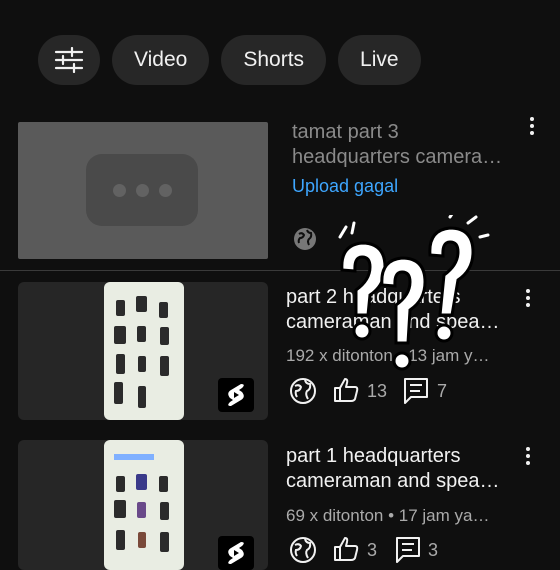 Image resolution: width=560 pixels, height=570 pixels. I want to click on divider, so click(280, 270).